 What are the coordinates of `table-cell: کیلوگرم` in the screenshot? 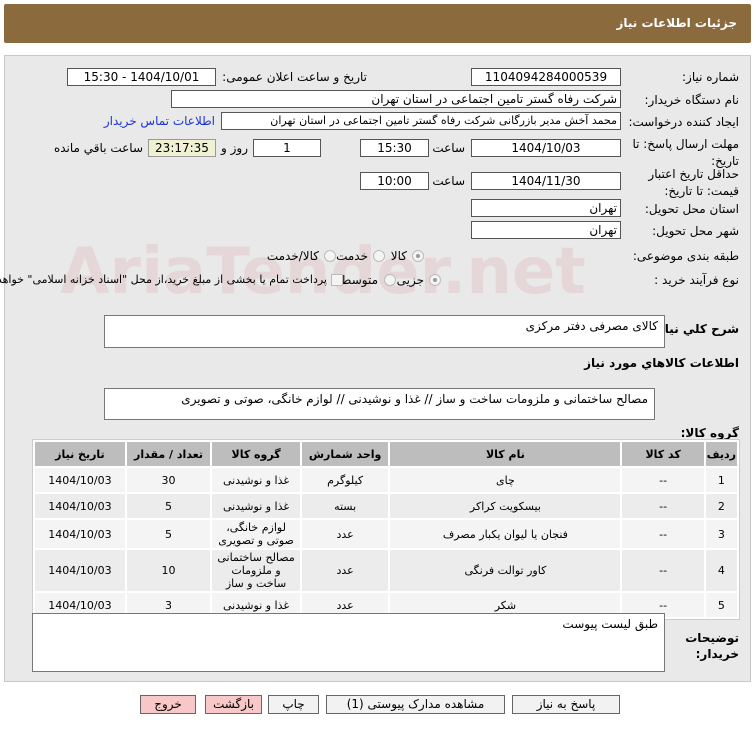 It's located at (345, 480).